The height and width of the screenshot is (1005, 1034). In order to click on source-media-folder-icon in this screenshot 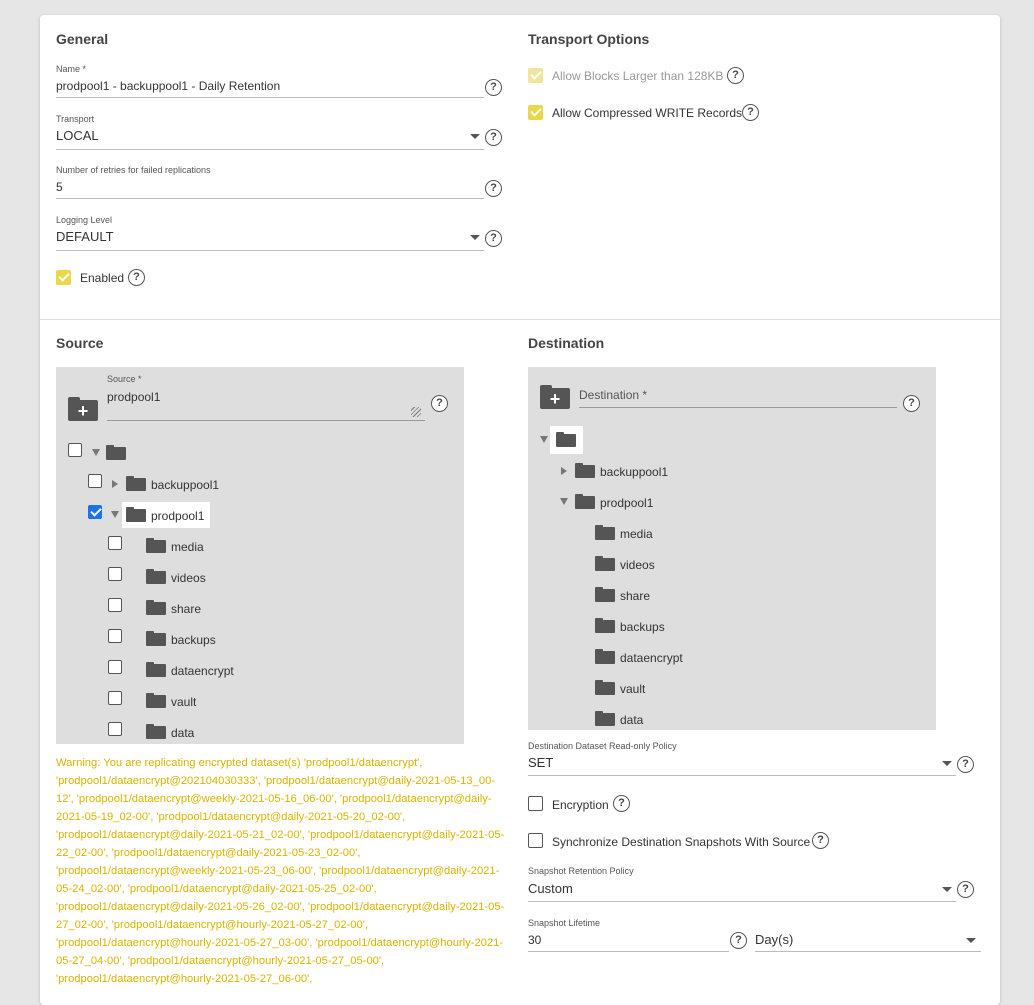, I will do `click(156, 545)`.